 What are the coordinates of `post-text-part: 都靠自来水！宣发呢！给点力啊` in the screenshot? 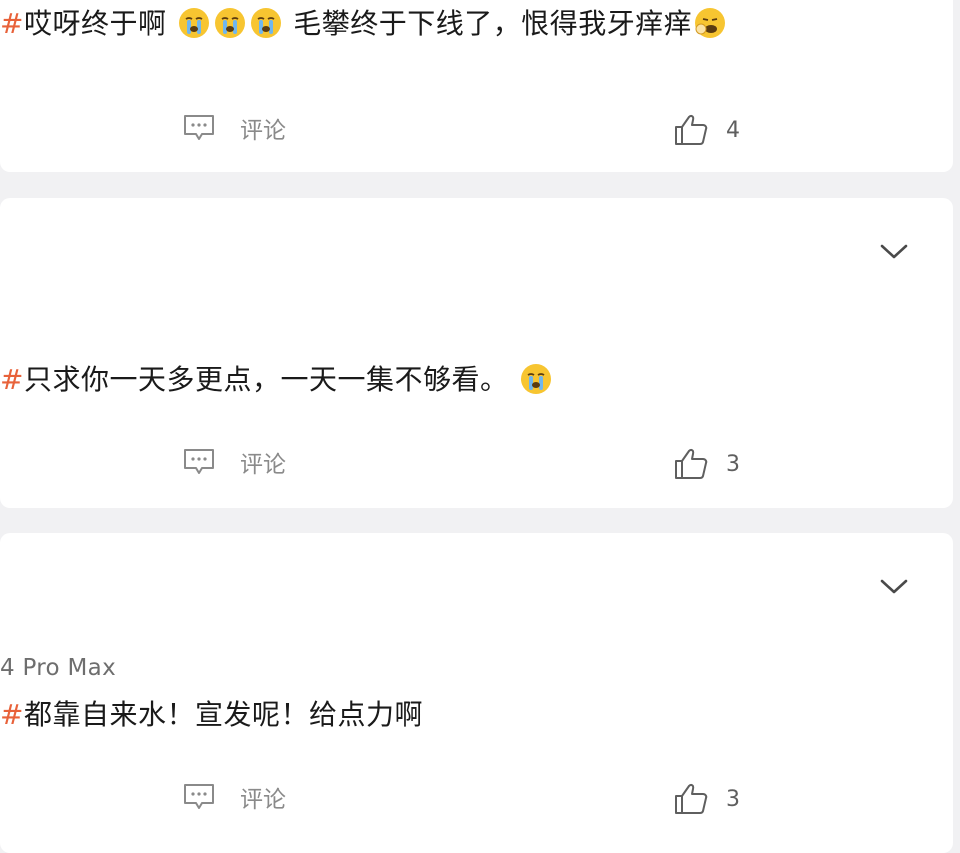 It's located at (223, 714).